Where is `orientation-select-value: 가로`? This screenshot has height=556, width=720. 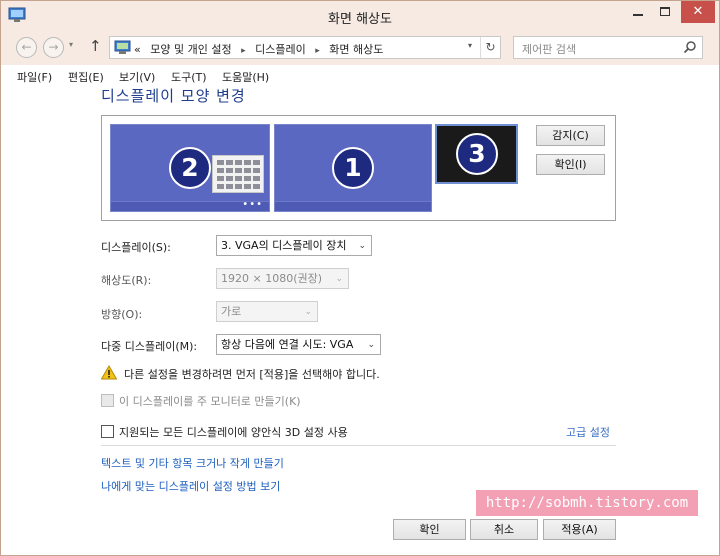 orientation-select-value: 가로 is located at coordinates (231, 311).